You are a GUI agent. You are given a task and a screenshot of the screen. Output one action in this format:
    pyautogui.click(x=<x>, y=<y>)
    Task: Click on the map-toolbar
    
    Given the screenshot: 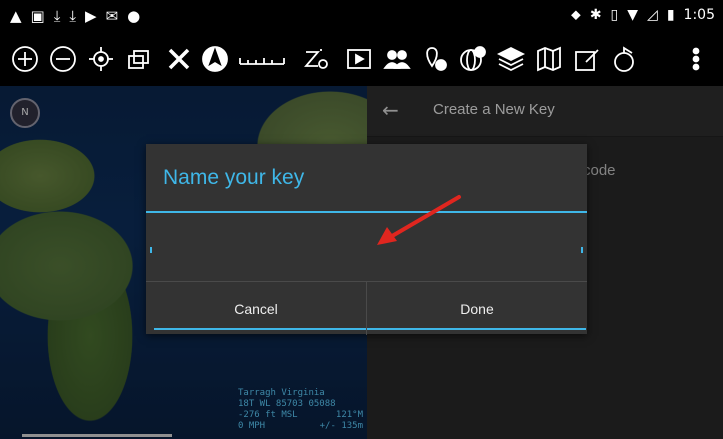 What is the action you would take?
    pyautogui.click(x=361, y=60)
    